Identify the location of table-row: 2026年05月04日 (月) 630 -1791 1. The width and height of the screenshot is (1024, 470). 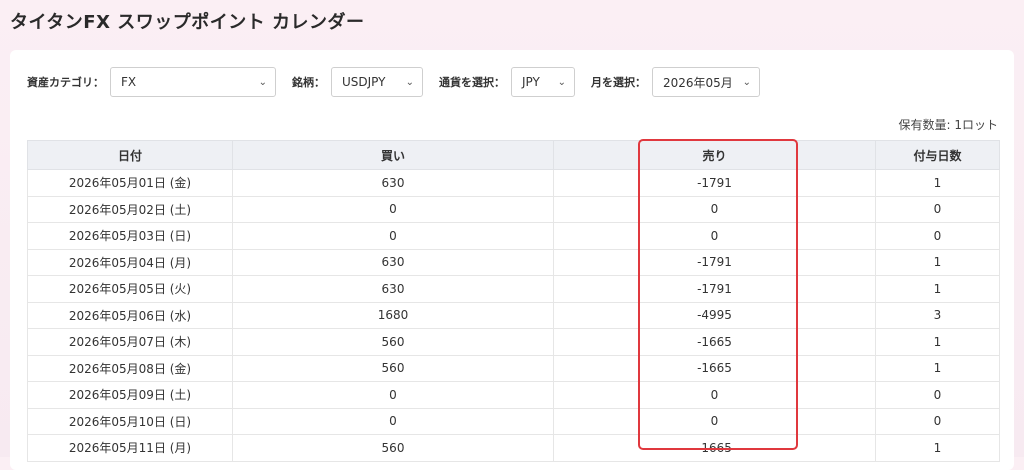
(513, 262).